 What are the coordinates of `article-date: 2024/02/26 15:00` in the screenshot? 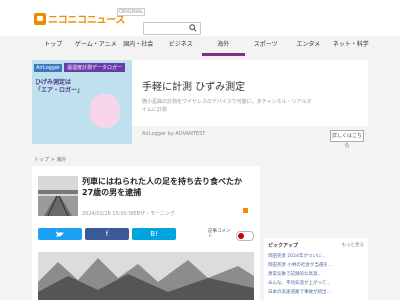 It's located at (104, 214).